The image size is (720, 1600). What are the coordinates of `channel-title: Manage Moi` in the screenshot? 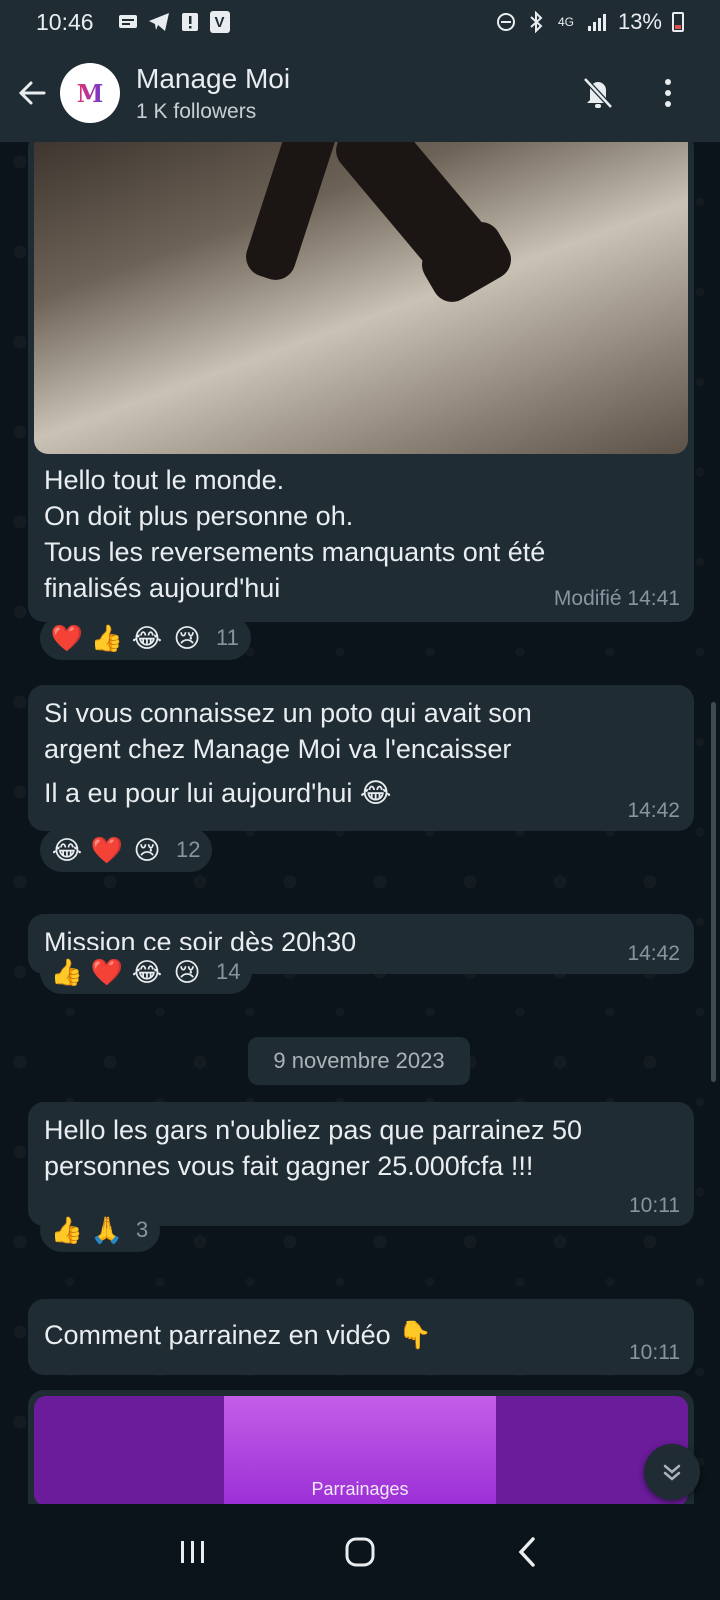 It's located at (213, 78).